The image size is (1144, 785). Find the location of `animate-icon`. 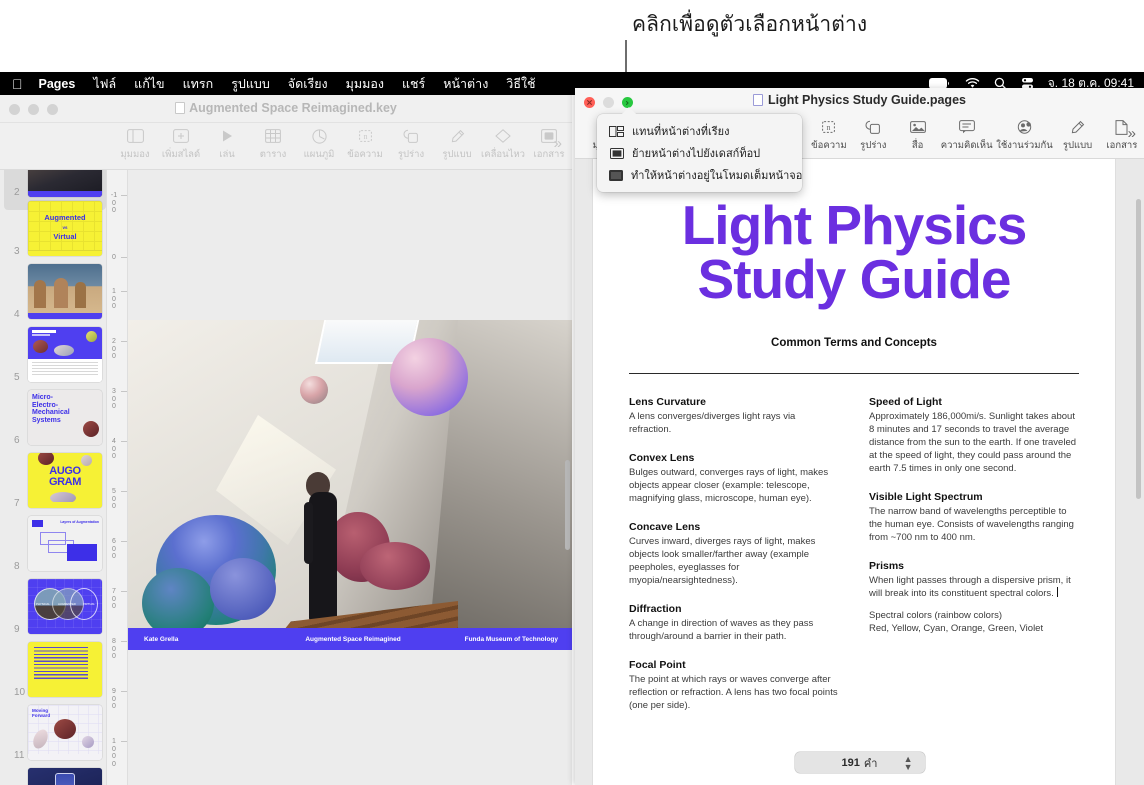

animate-icon is located at coordinates (503, 136).